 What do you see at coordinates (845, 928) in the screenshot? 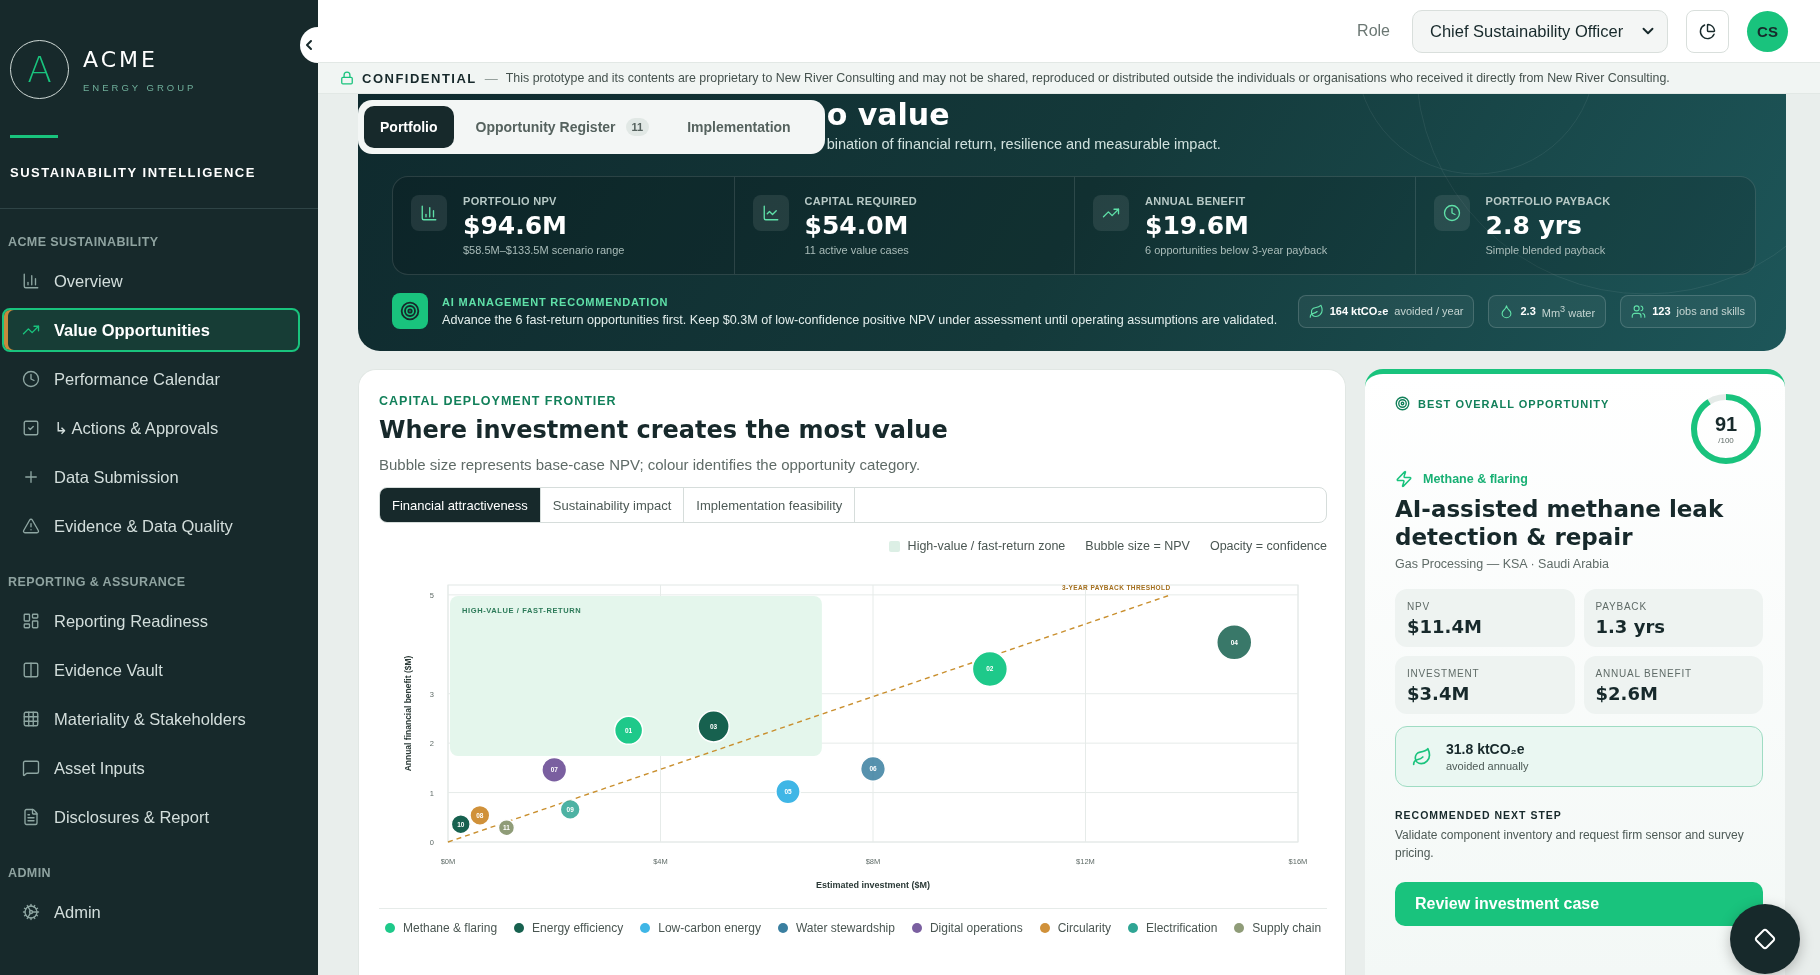
I see `legend-label: Water stewardship` at bounding box center [845, 928].